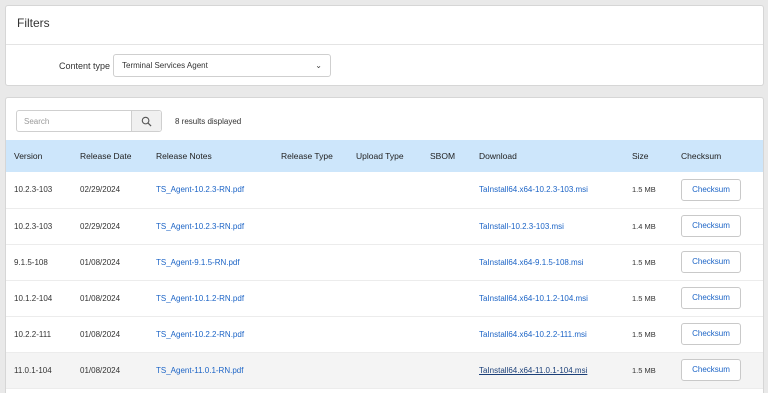  I want to click on version-cell: 9.1.5-108, so click(31, 262).